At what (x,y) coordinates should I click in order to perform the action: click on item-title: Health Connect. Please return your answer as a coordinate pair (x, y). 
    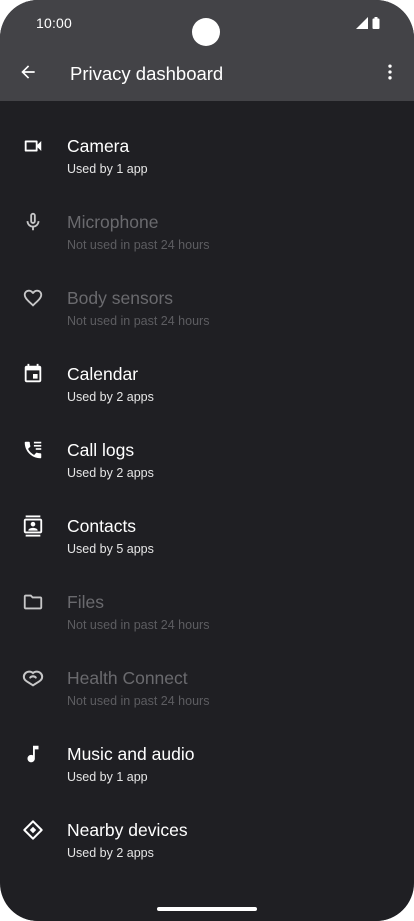
    Looking at the image, I should click on (127, 678).